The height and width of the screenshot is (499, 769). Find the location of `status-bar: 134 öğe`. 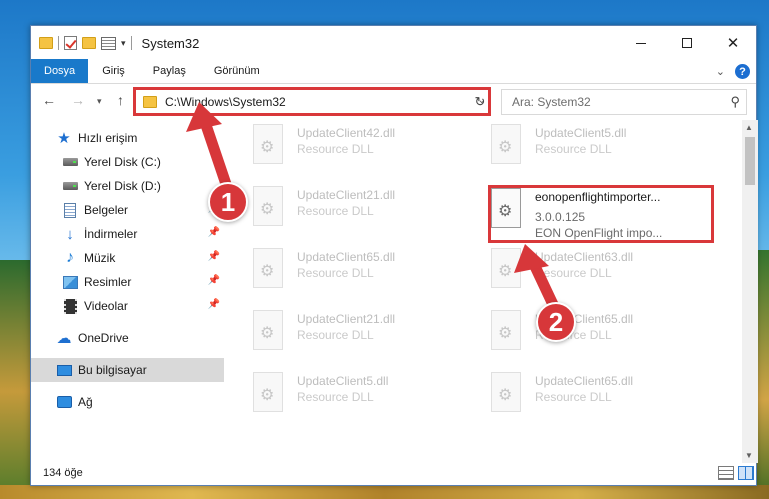

status-bar: 134 öğe is located at coordinates (394, 473).